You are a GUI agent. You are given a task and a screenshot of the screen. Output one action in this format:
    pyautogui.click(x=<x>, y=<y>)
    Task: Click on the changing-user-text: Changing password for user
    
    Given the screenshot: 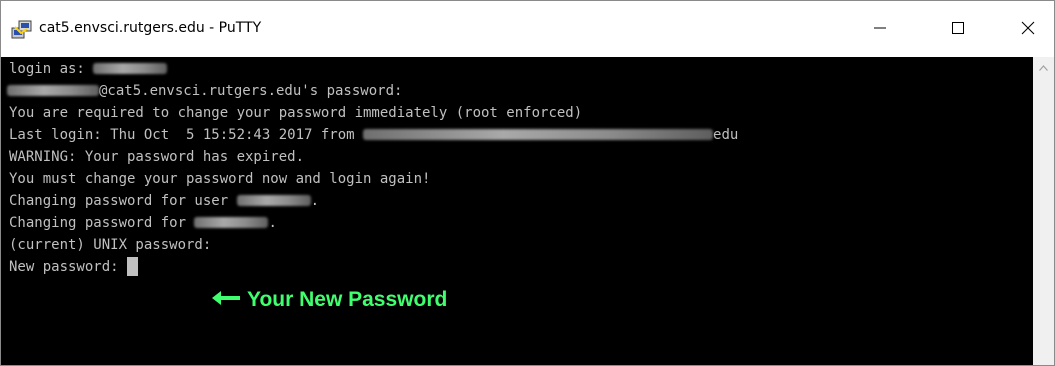 What is the action you would take?
    pyautogui.click(x=123, y=201)
    